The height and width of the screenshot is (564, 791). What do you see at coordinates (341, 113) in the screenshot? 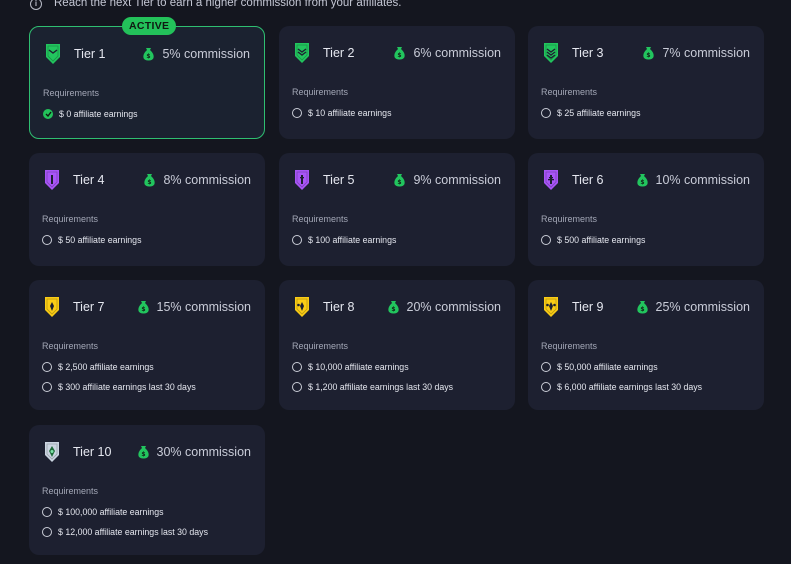
I see `requirement-item: $ 10 affiliate earnings` at bounding box center [341, 113].